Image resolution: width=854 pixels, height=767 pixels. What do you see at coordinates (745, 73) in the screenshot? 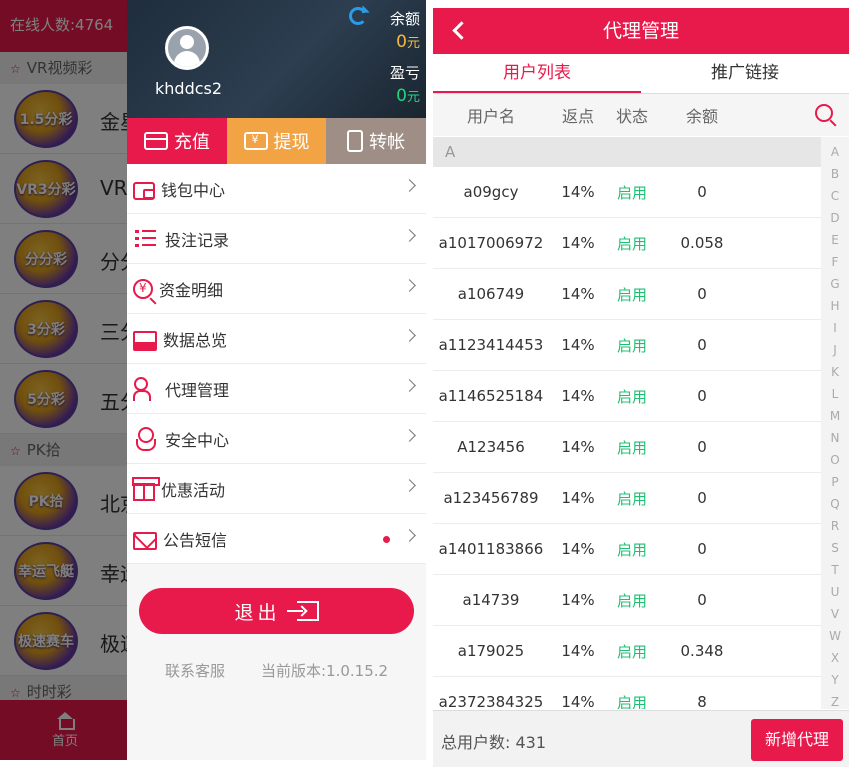
I see `tab-promo-link: 推广链接` at bounding box center [745, 73].